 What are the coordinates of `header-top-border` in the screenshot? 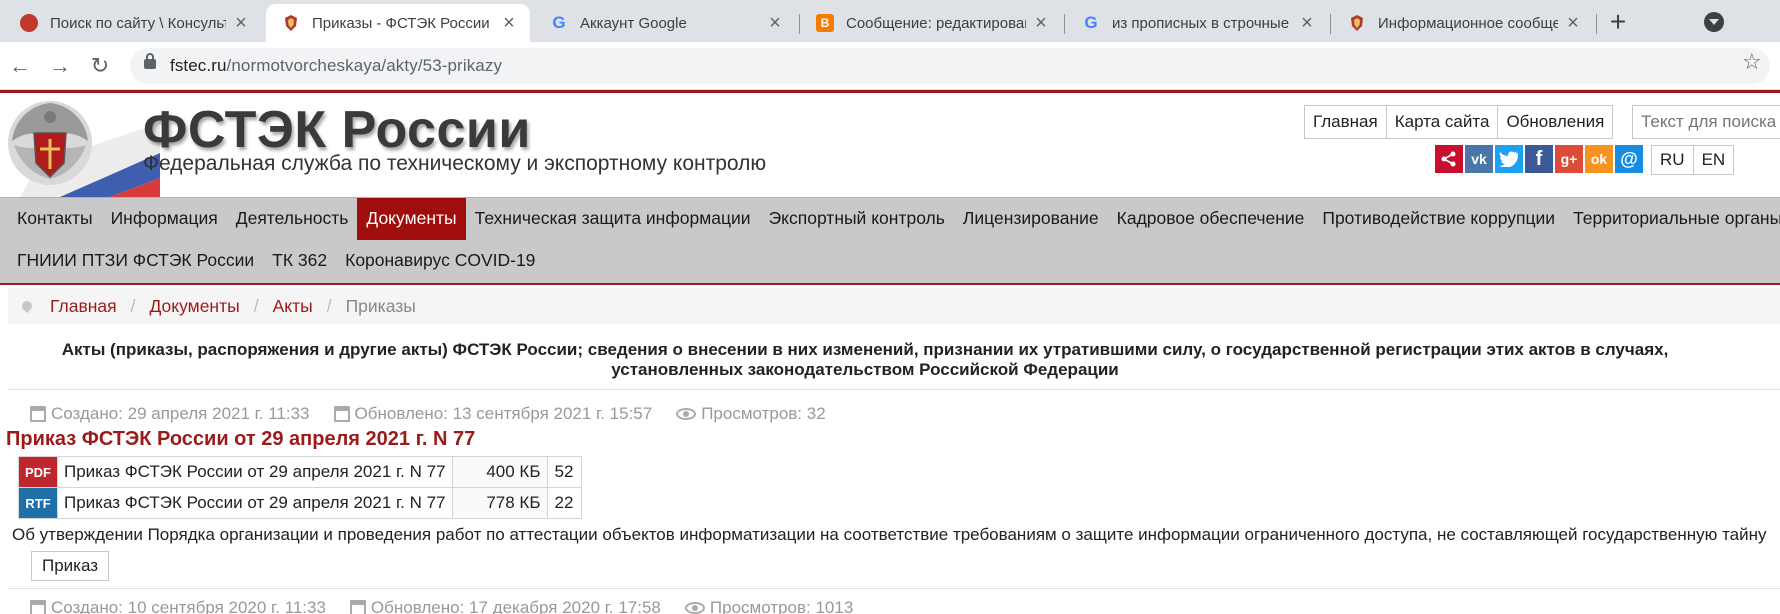 It's located at (890, 91).